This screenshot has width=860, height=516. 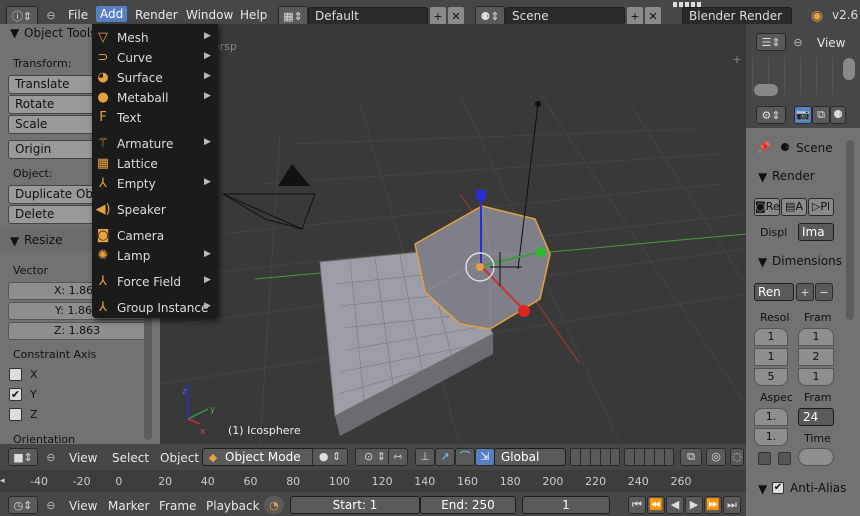 What do you see at coordinates (850, 230) in the screenshot?
I see `properties-scrollbar` at bounding box center [850, 230].